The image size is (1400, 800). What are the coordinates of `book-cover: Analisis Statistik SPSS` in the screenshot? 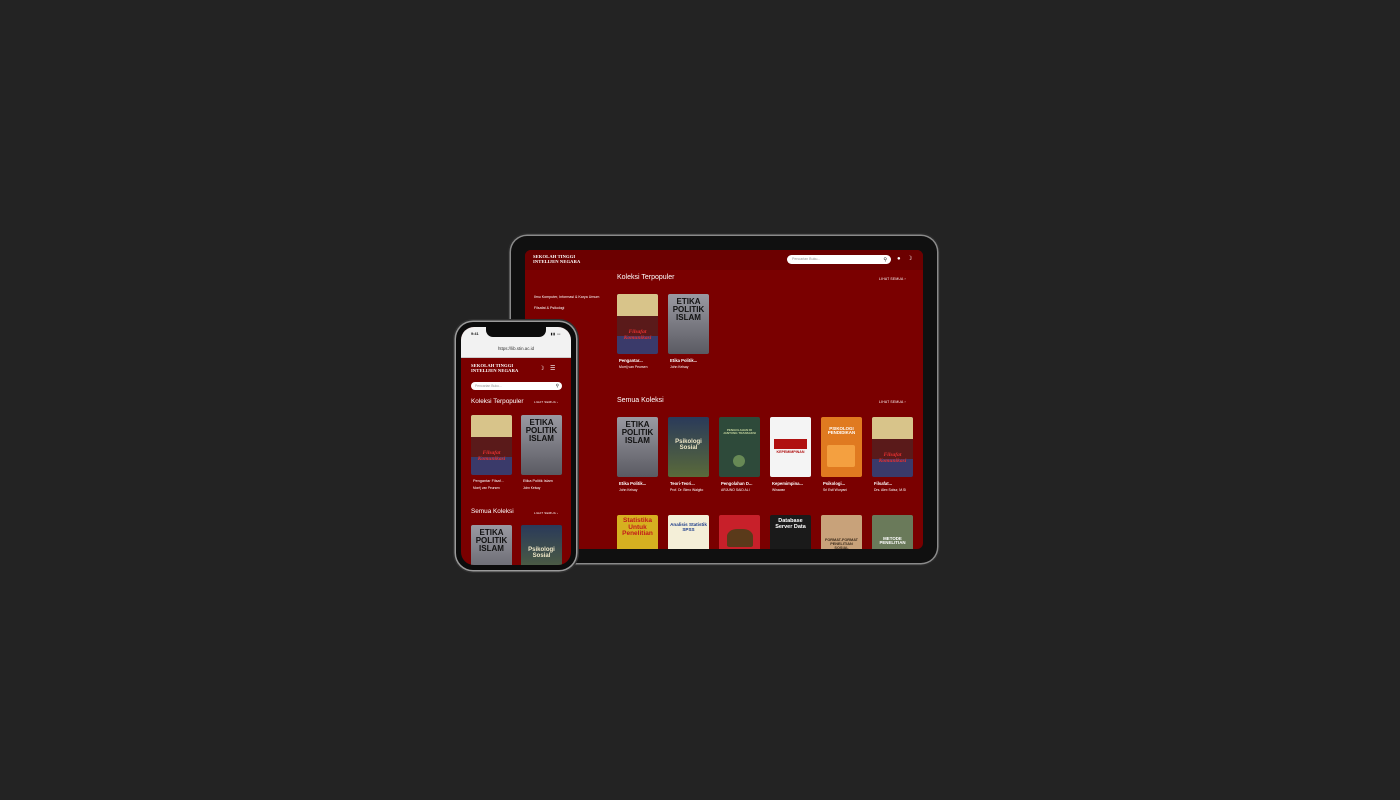 It's located at (688, 532).